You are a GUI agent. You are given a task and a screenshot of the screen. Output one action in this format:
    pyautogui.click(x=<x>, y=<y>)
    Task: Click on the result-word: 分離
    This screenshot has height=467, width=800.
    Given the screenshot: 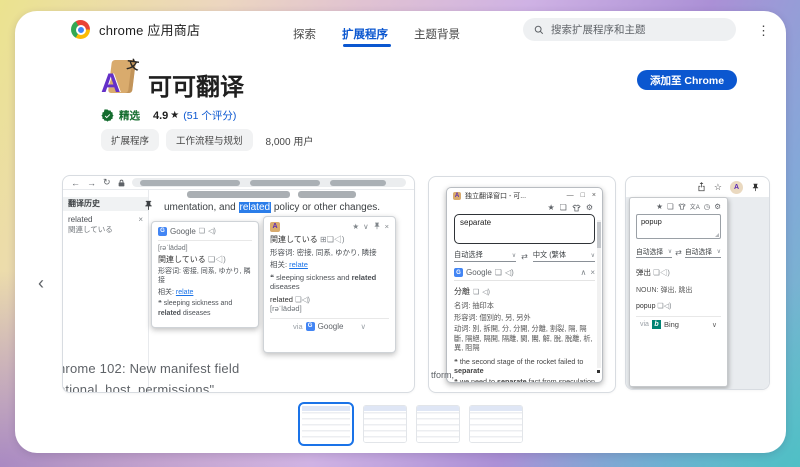 What is the action you would take?
    pyautogui.click(x=462, y=291)
    